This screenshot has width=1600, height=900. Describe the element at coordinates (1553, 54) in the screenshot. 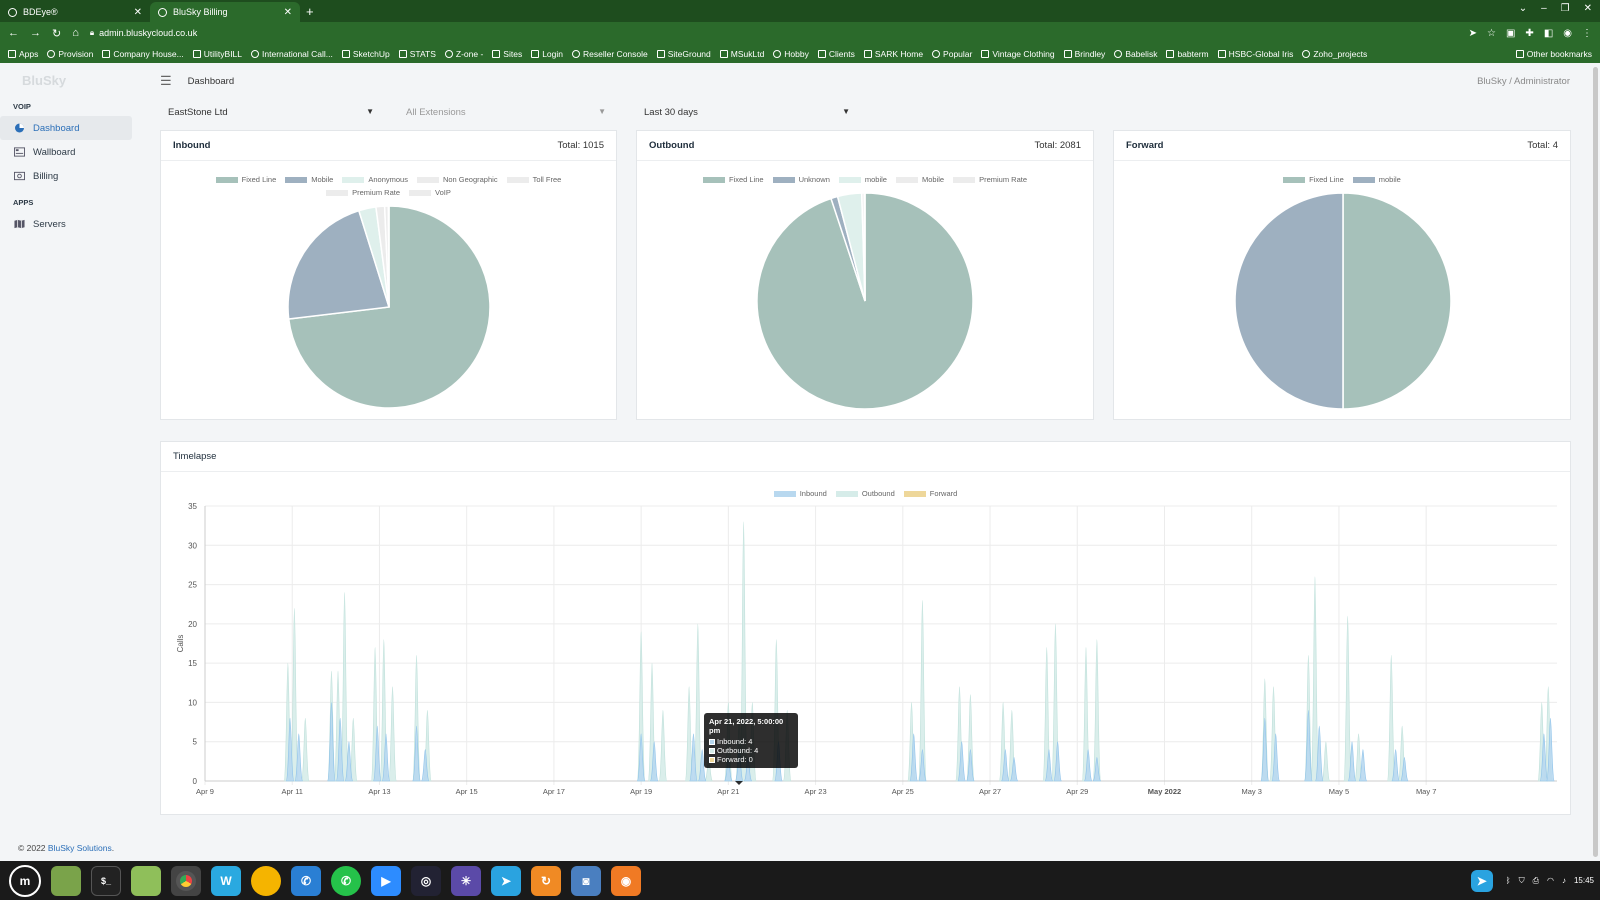

I see `other-bookmarks: Other bookmarks` at that location.